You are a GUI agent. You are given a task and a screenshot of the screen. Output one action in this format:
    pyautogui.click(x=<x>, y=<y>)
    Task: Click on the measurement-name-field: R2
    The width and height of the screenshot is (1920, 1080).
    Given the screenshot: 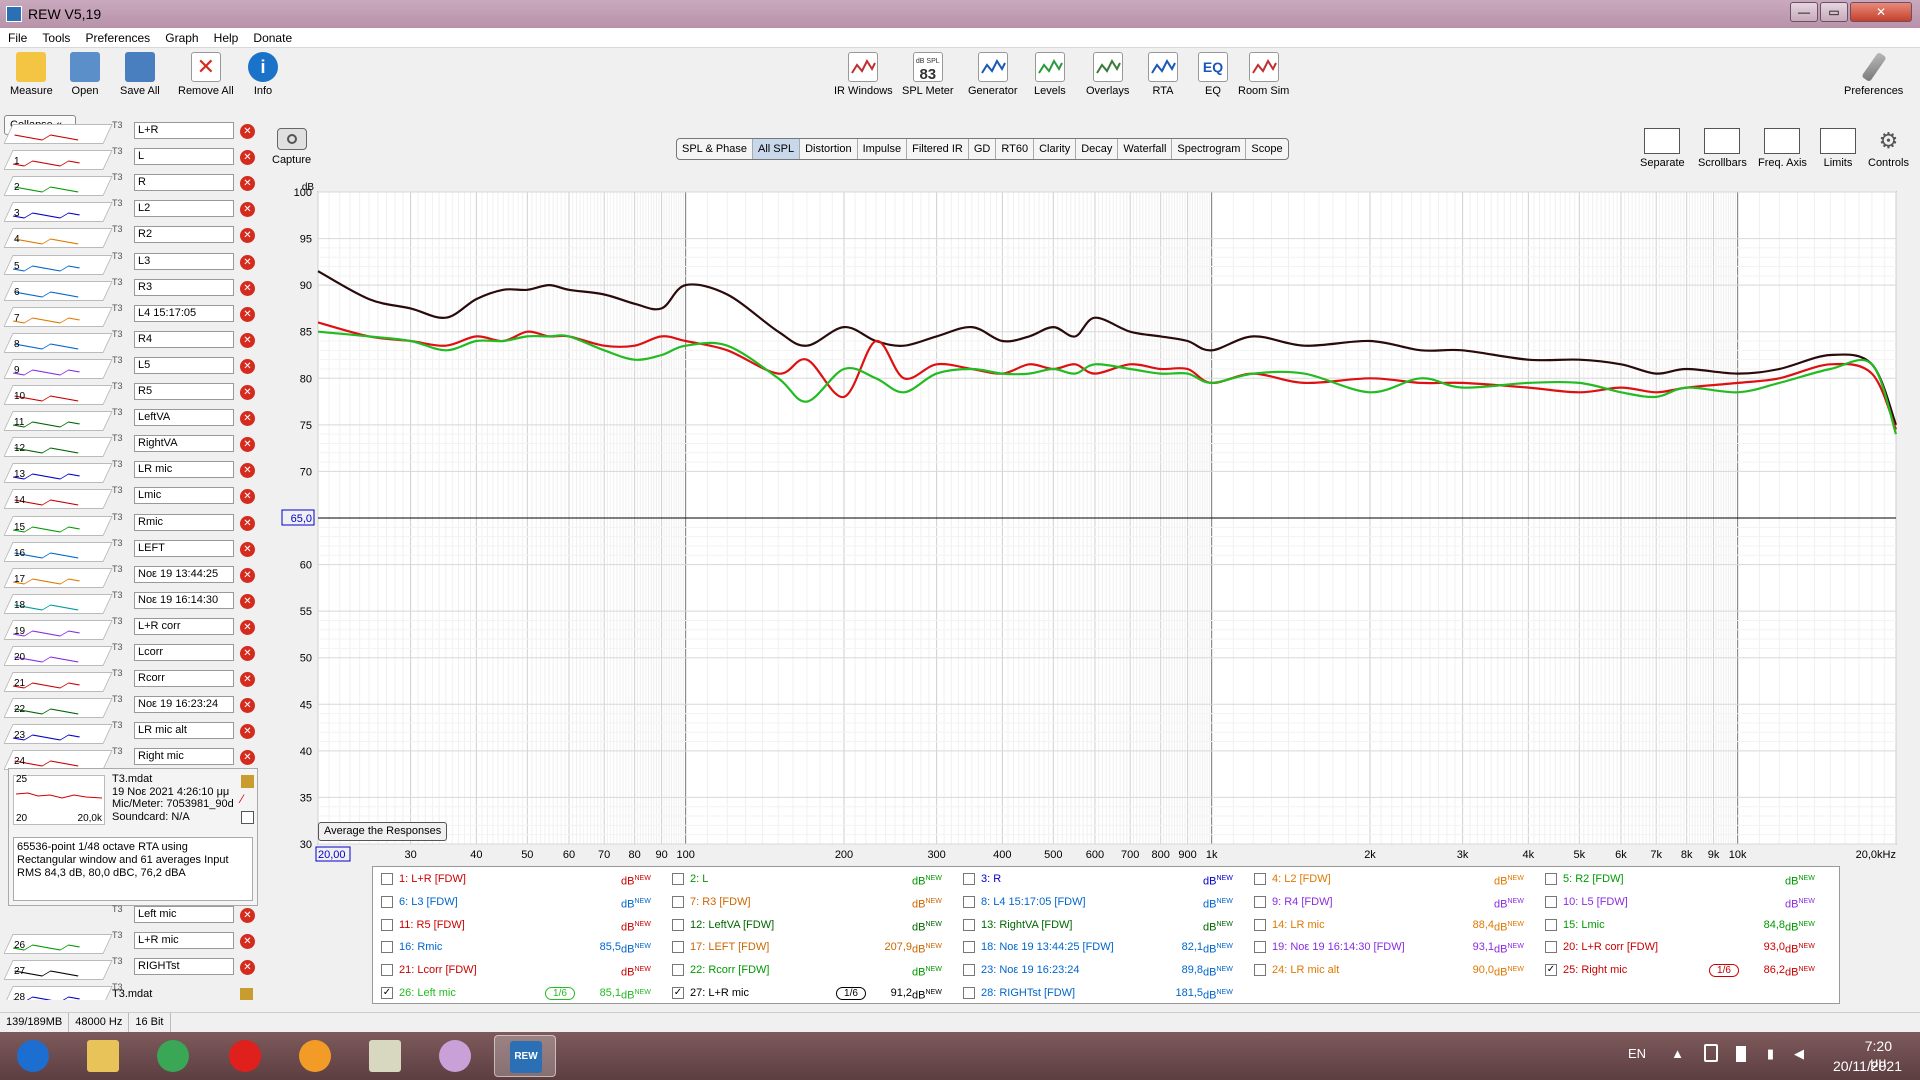 What is the action you would take?
    pyautogui.click(x=184, y=235)
    